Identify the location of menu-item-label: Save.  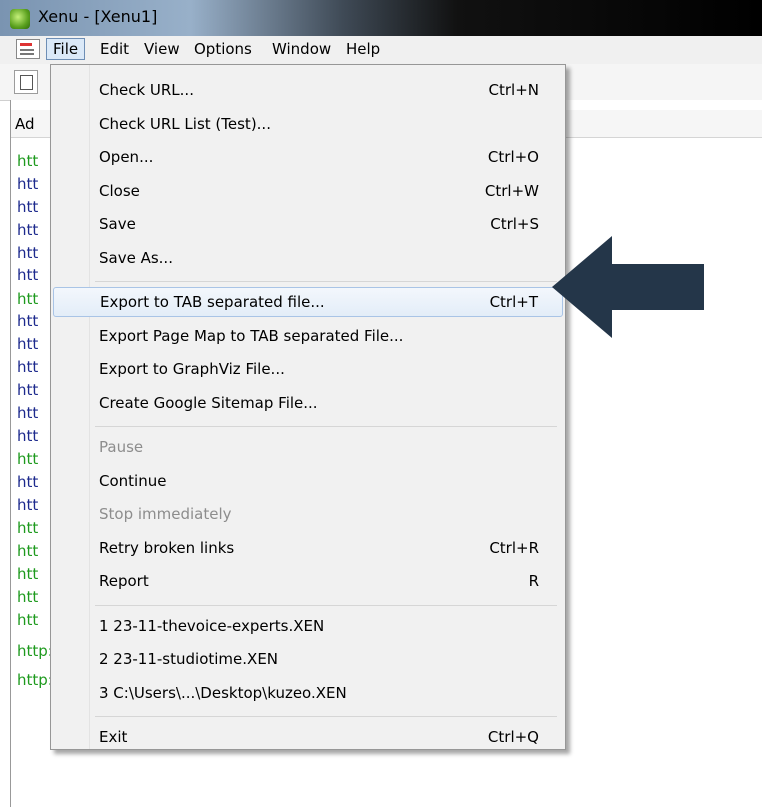
(117, 224).